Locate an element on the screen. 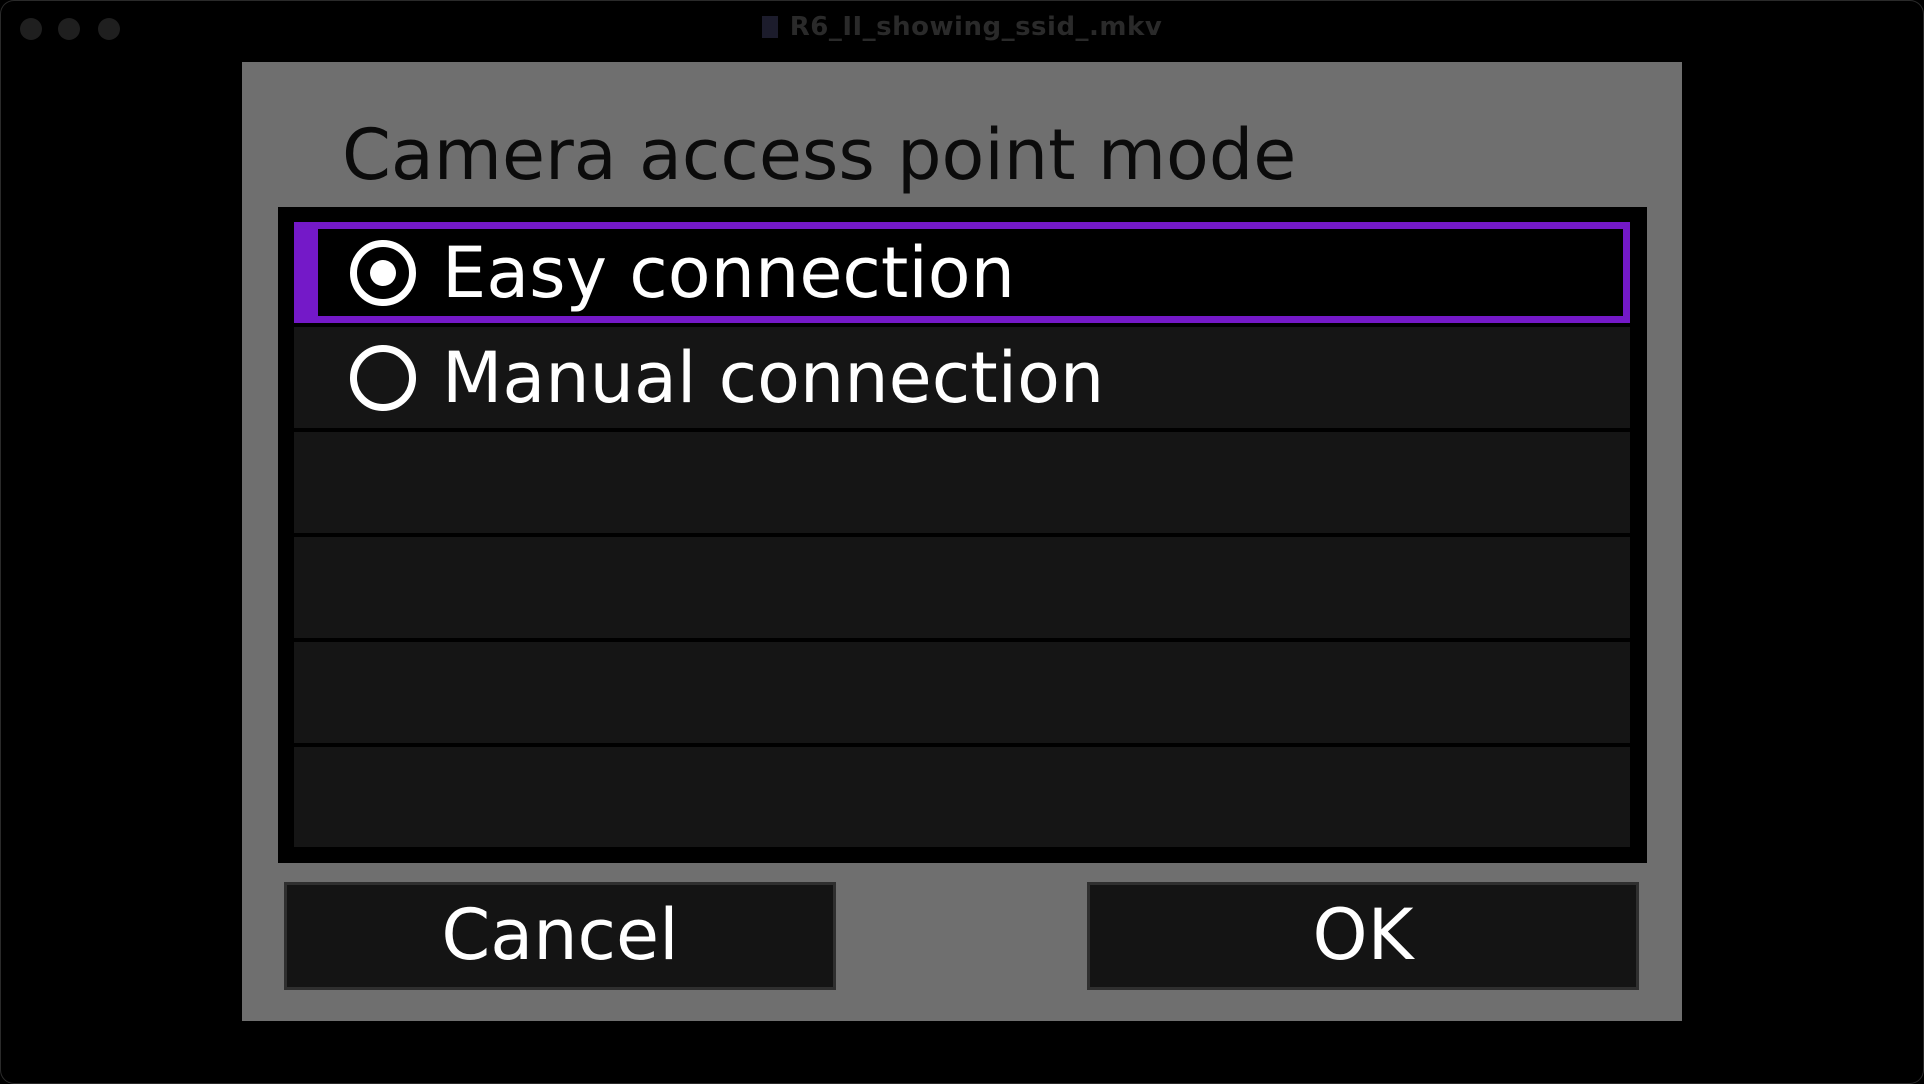 The image size is (1924, 1084). option-manual-connection: Manual connection is located at coordinates (962, 377).